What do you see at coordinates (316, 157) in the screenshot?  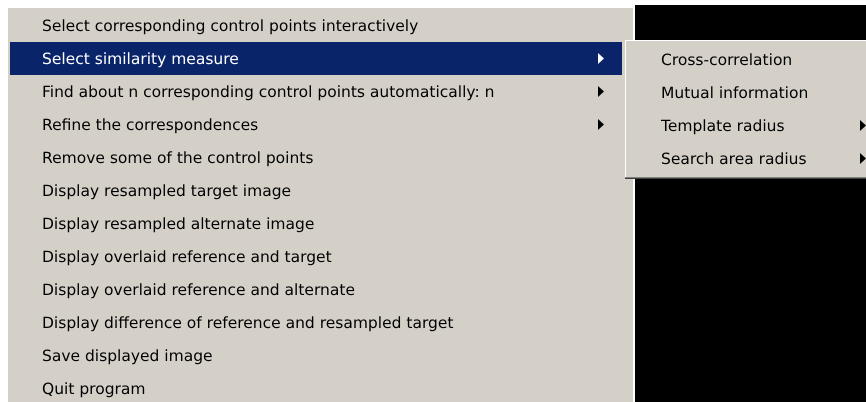 I see `menu-item: Remove some of the control points` at bounding box center [316, 157].